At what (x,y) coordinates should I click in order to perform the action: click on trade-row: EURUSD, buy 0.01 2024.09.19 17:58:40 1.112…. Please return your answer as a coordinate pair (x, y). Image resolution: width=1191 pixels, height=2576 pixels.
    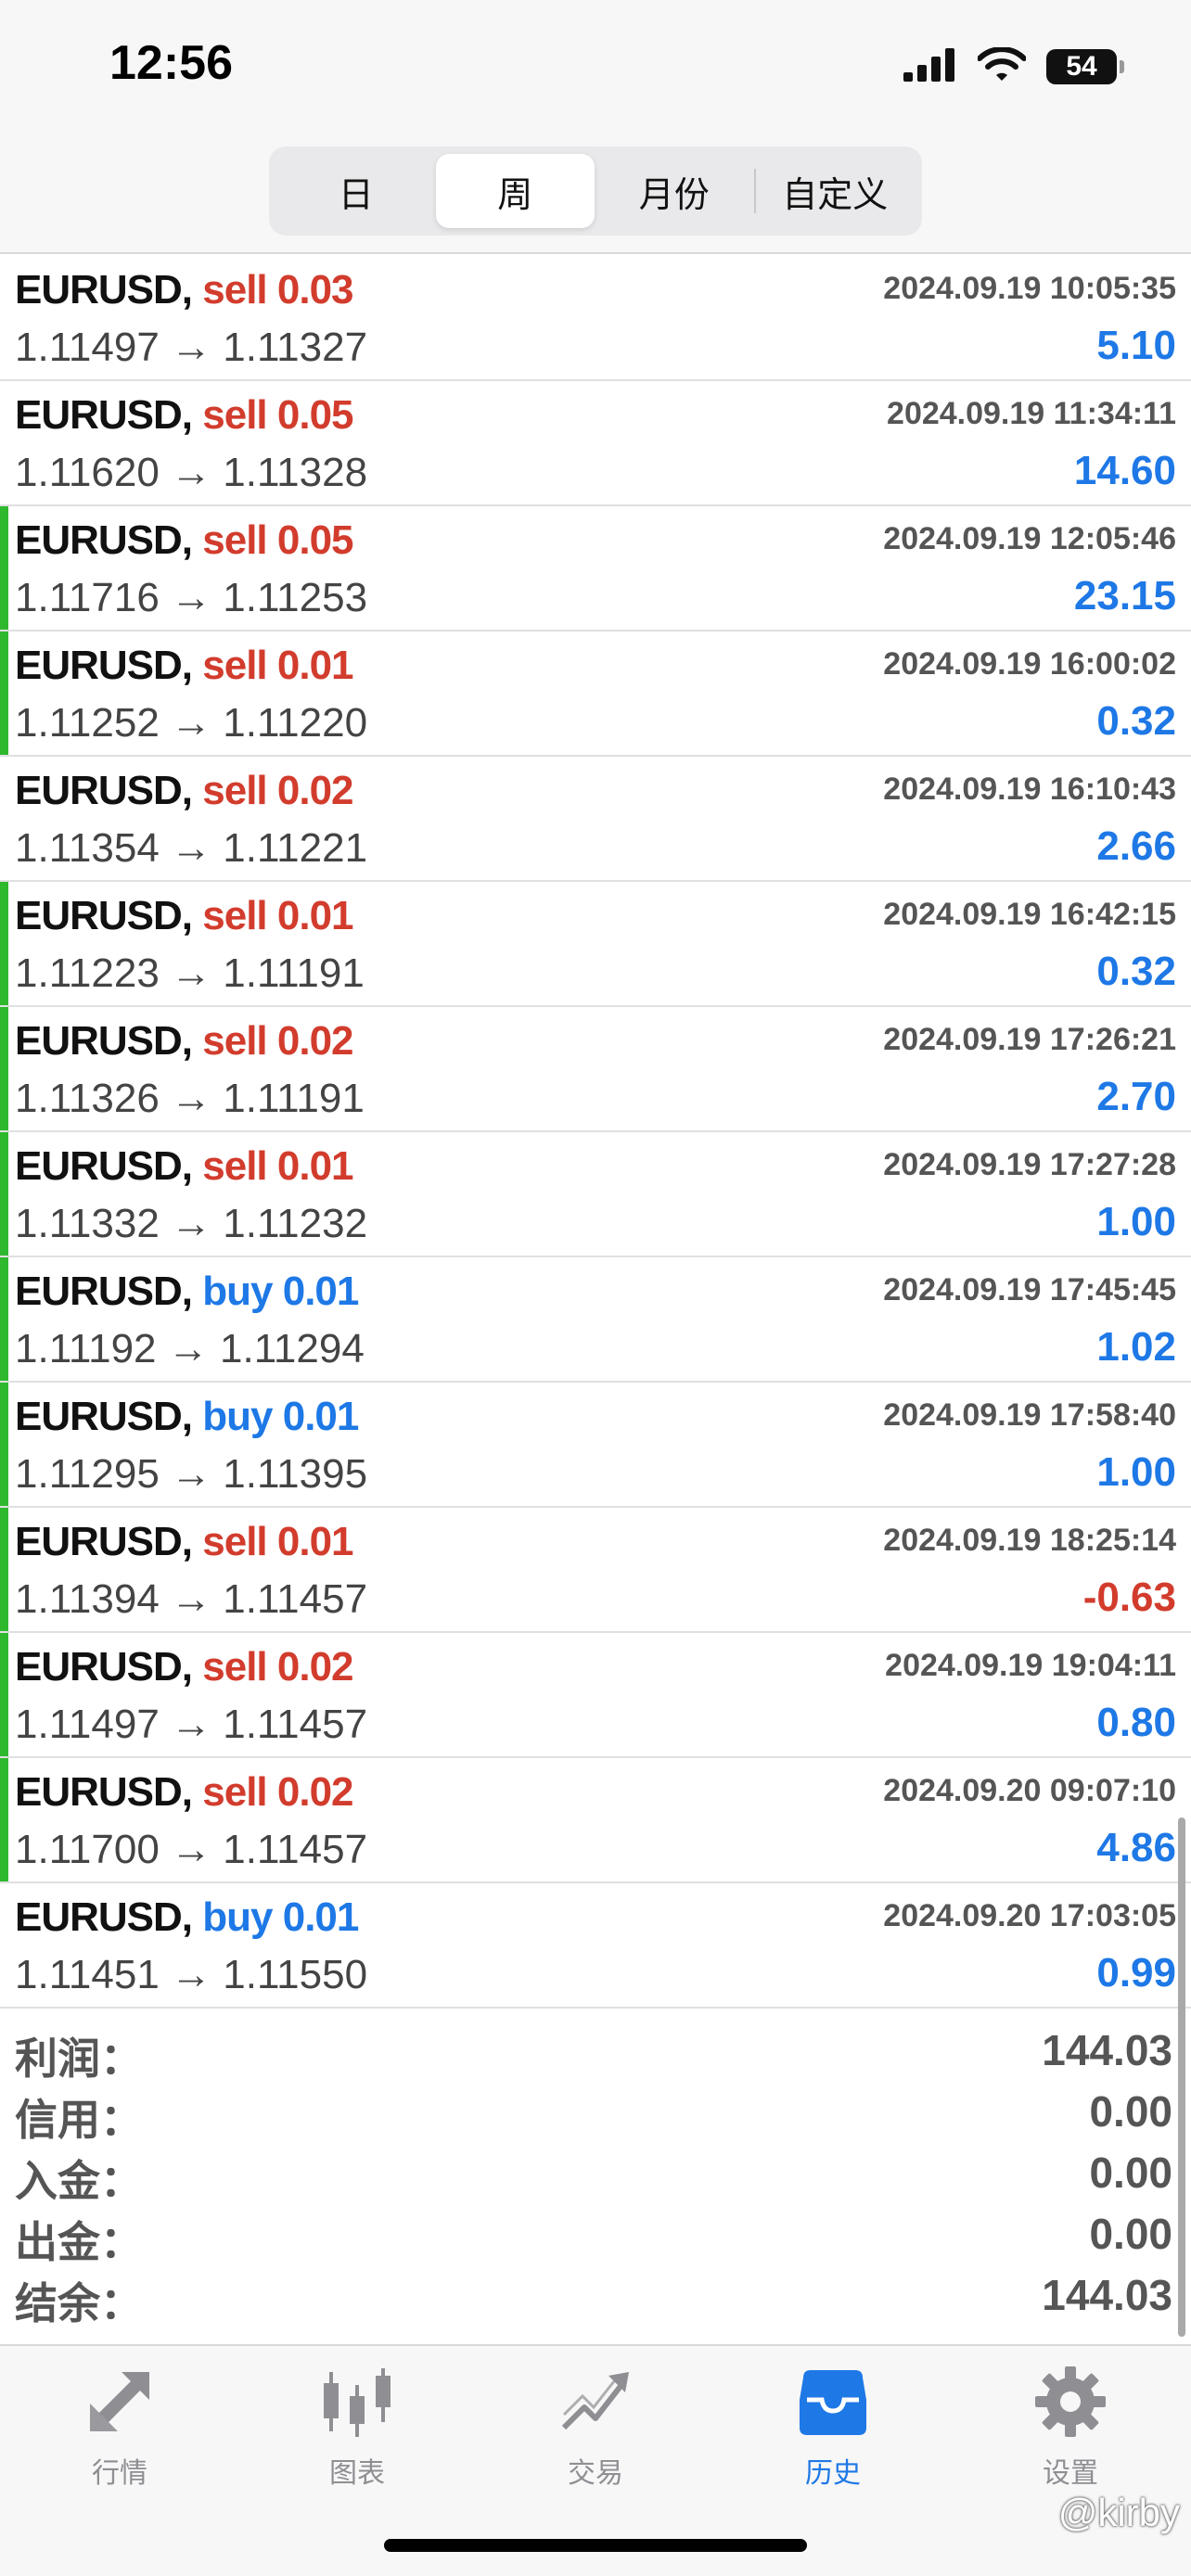
    Looking at the image, I should click on (595, 1445).